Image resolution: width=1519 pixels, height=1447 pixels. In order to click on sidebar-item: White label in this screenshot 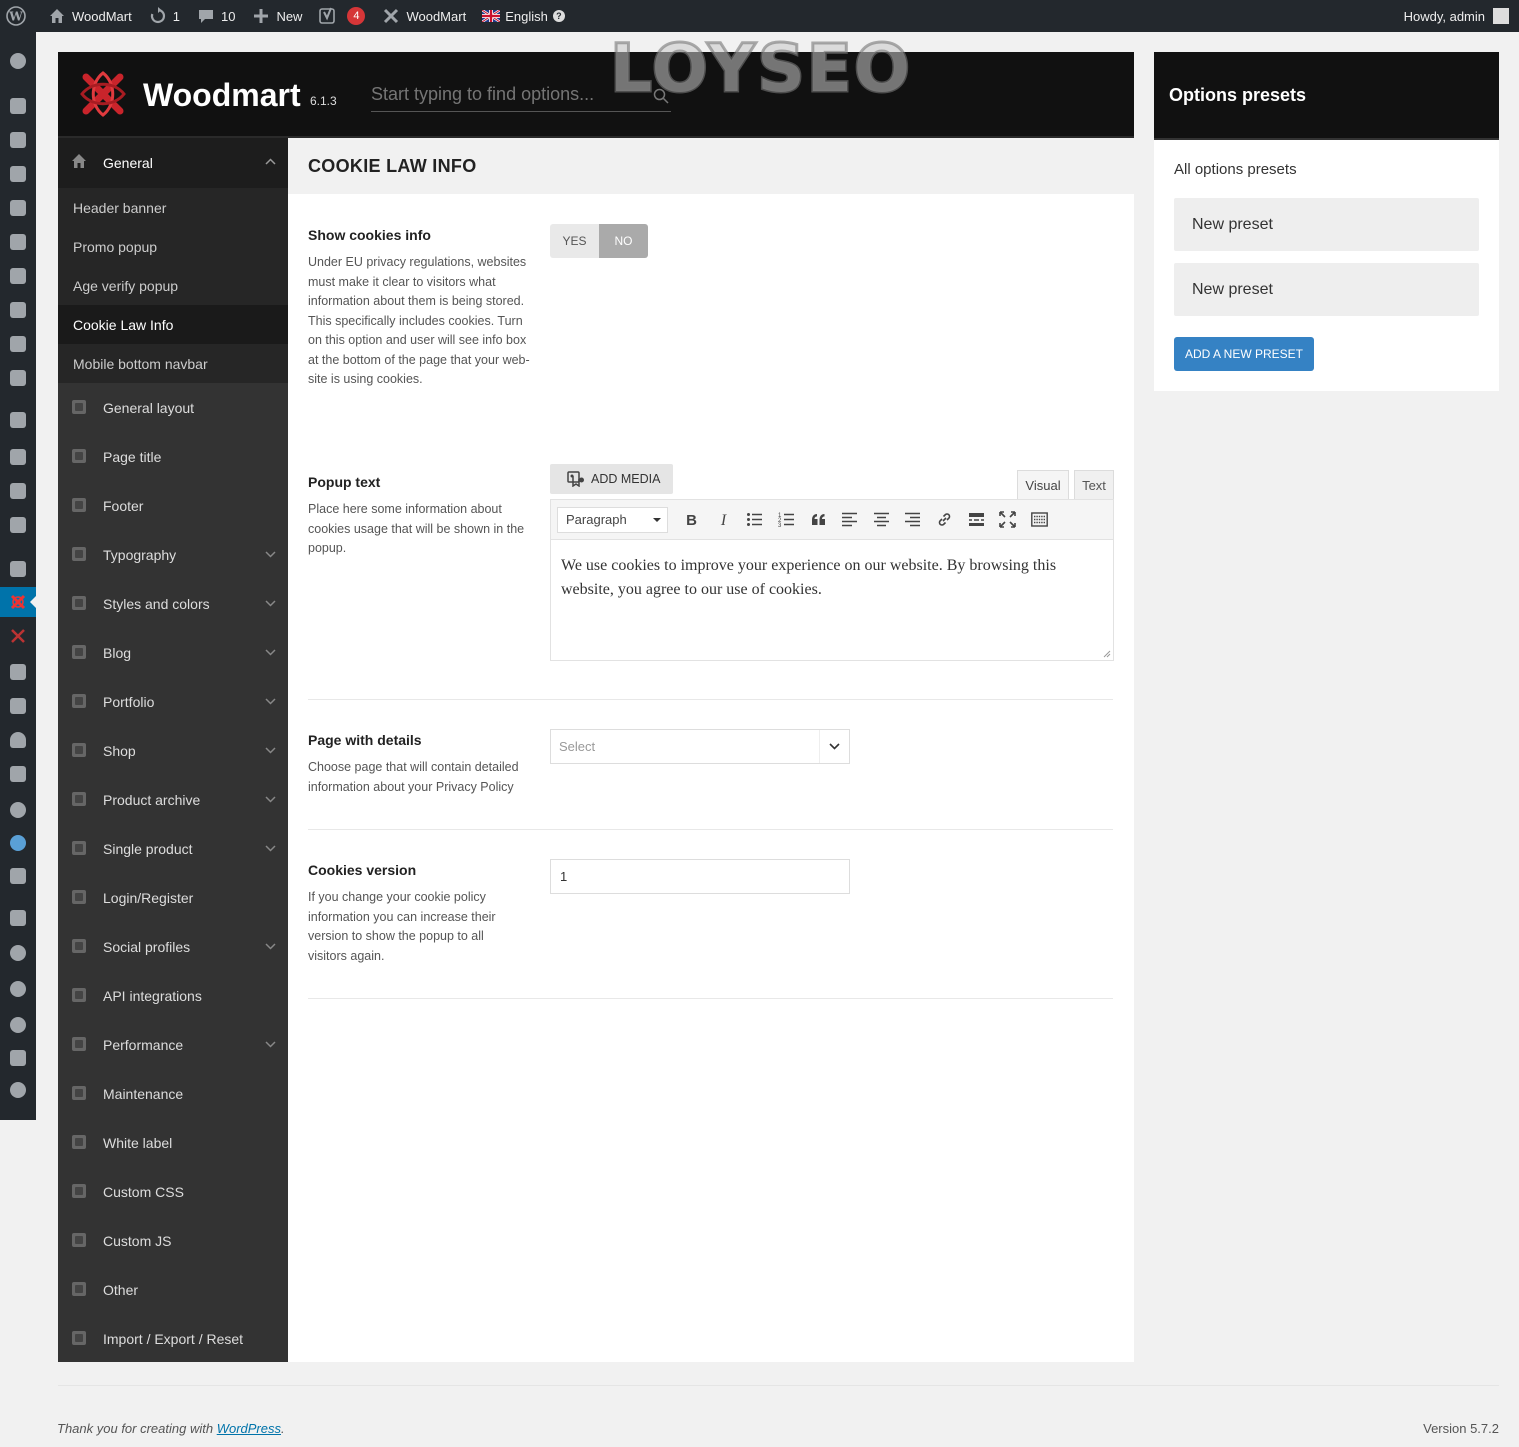, I will do `click(173, 1142)`.